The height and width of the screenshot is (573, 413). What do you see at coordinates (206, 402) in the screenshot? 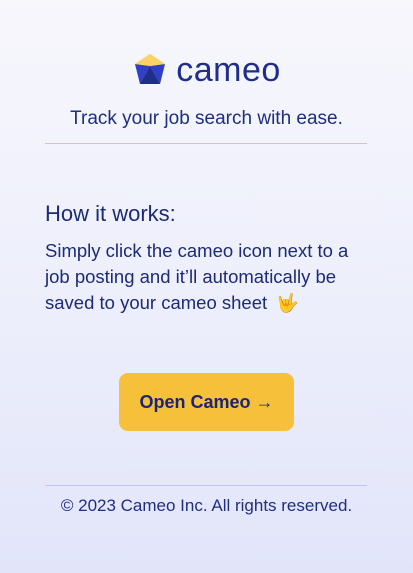
I see `open-cameo-button: Open Cameo →` at bounding box center [206, 402].